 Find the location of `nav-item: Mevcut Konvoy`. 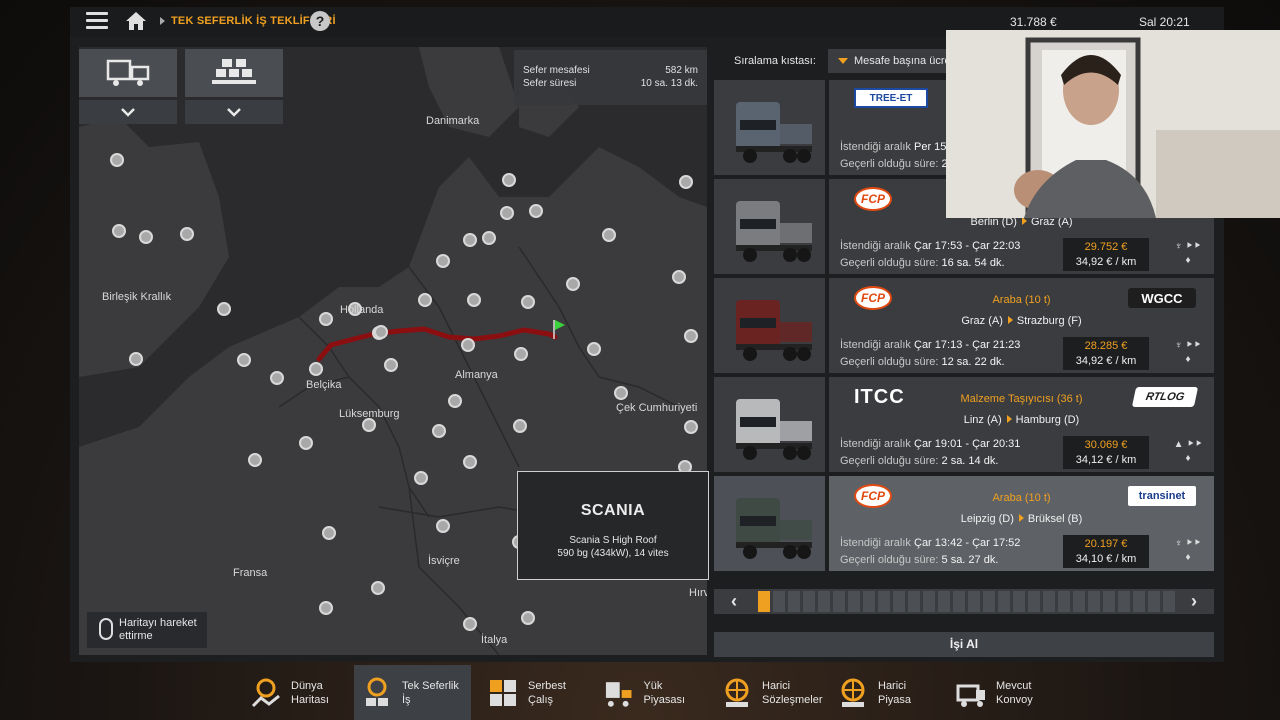

nav-item: Mevcut Konvoy is located at coordinates (1003, 692).